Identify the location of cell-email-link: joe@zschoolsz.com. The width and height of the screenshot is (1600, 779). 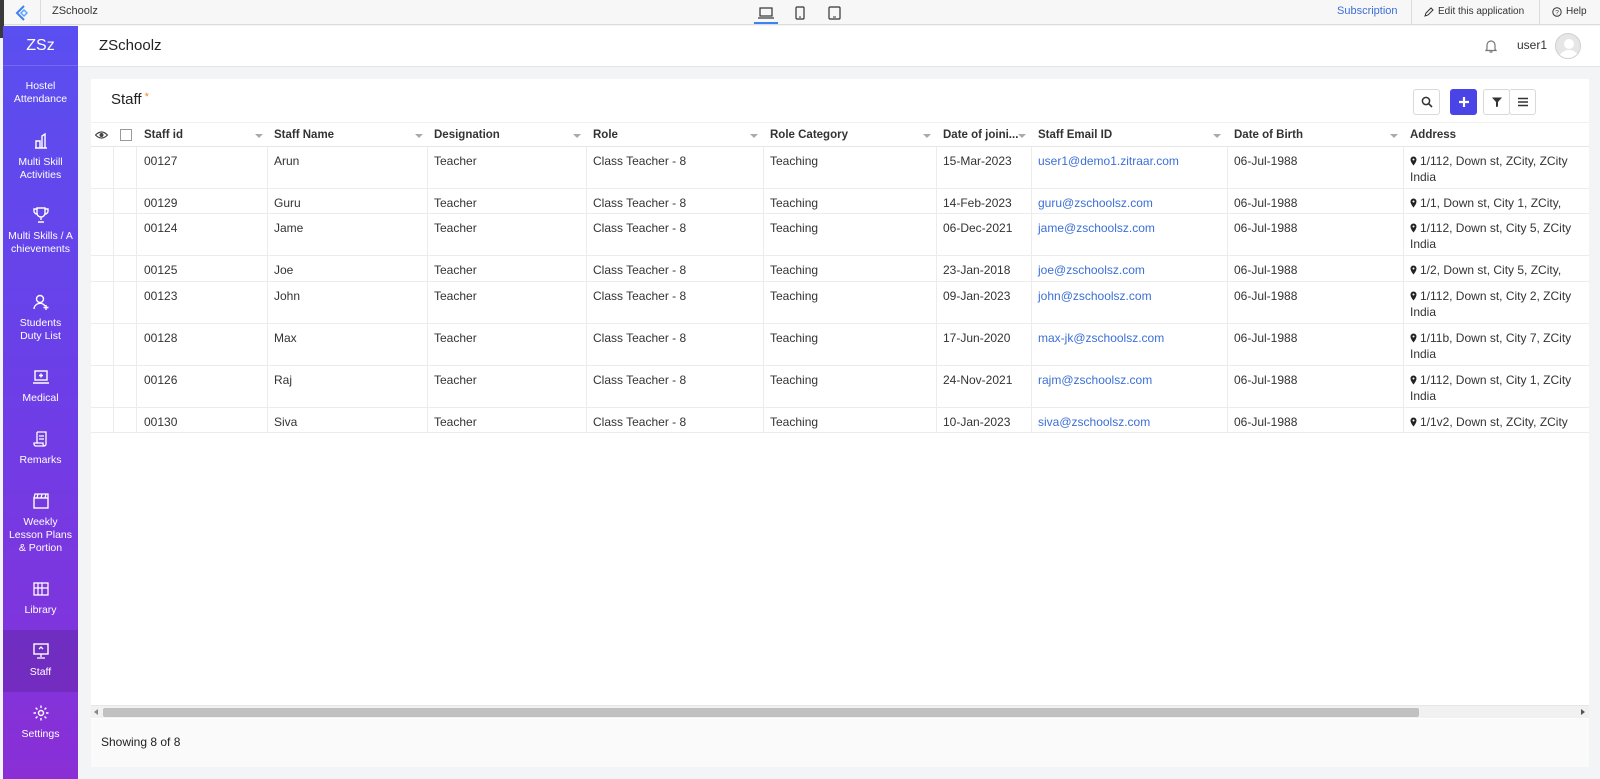
(1091, 270).